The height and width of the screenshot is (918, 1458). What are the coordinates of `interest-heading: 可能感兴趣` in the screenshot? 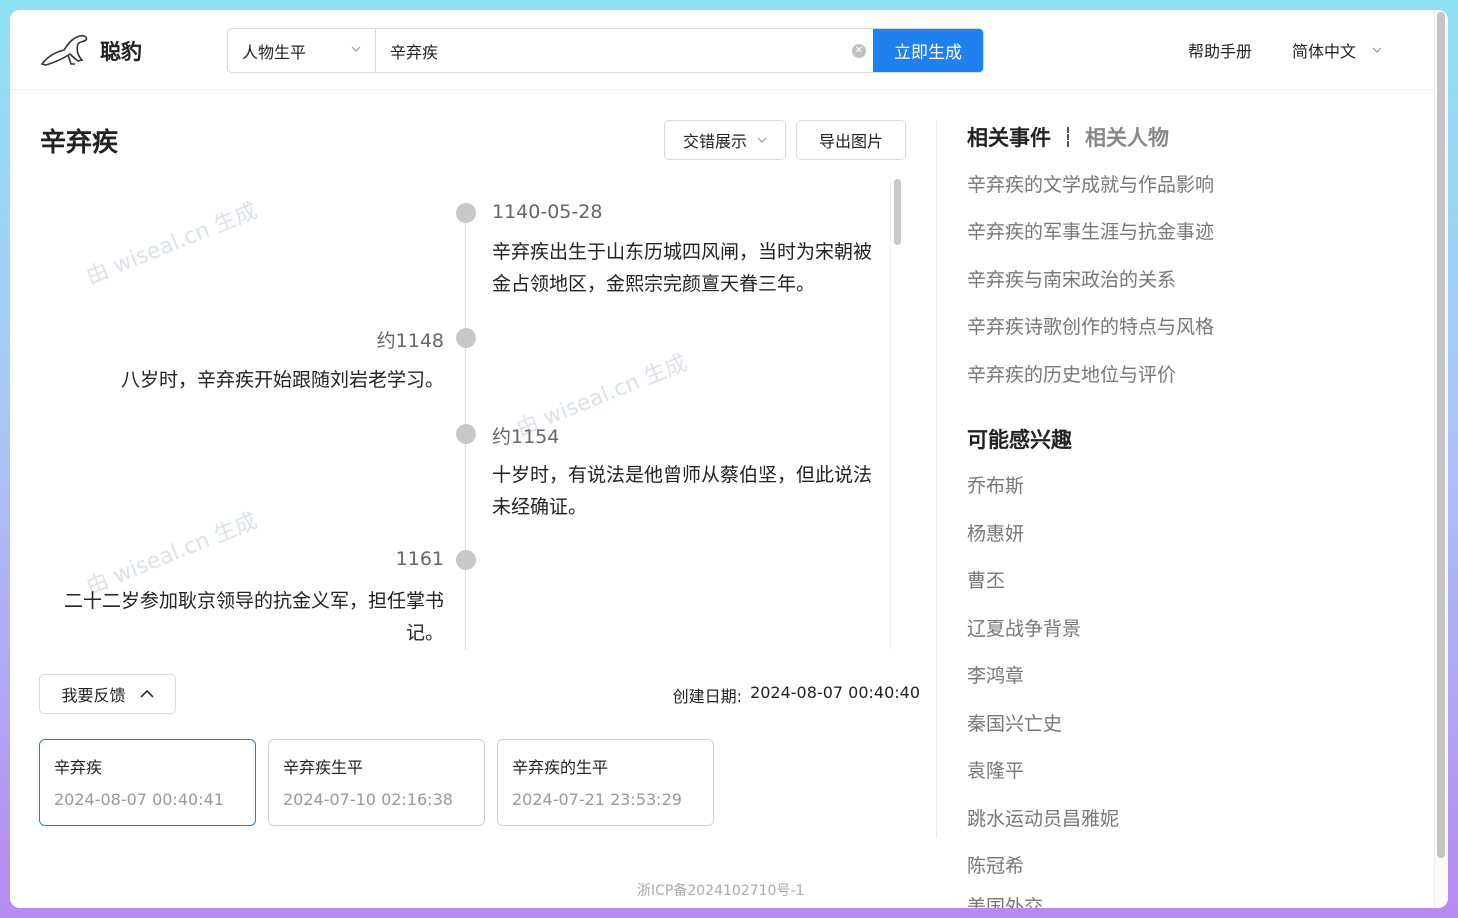 It's located at (1019, 440).